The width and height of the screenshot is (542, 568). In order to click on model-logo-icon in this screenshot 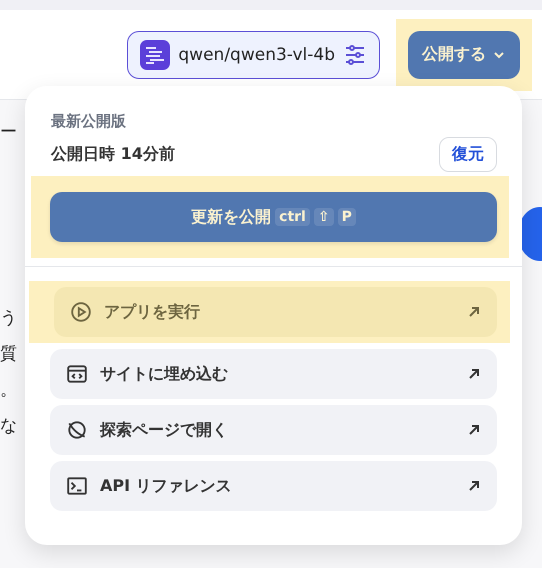, I will do `click(155, 55)`.